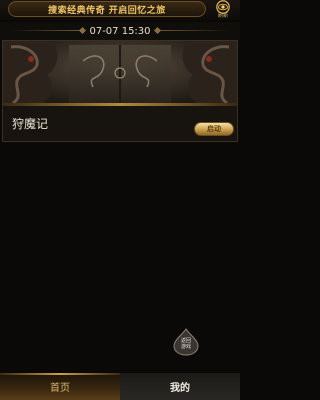 The width and height of the screenshot is (320, 400). I want to click on divider-left, so click(45, 30).